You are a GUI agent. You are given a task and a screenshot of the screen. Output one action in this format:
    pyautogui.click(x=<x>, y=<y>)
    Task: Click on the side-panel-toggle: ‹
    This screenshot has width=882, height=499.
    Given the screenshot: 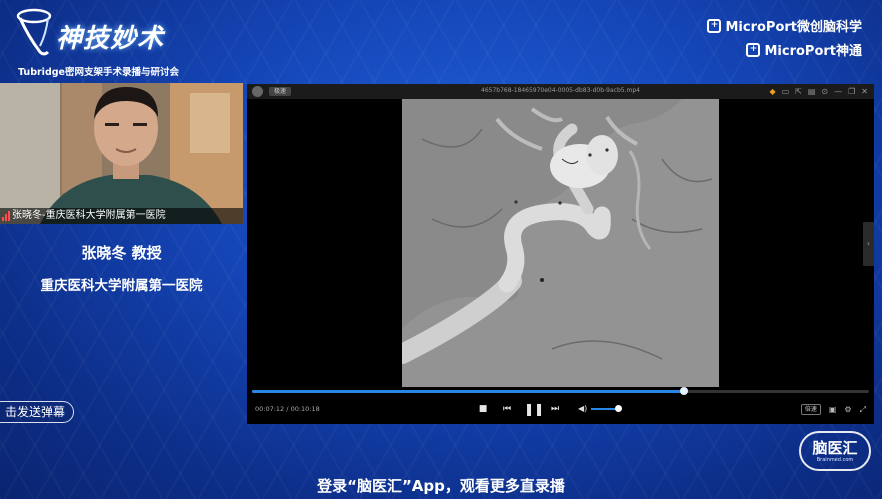 What is the action you would take?
    pyautogui.click(x=868, y=244)
    